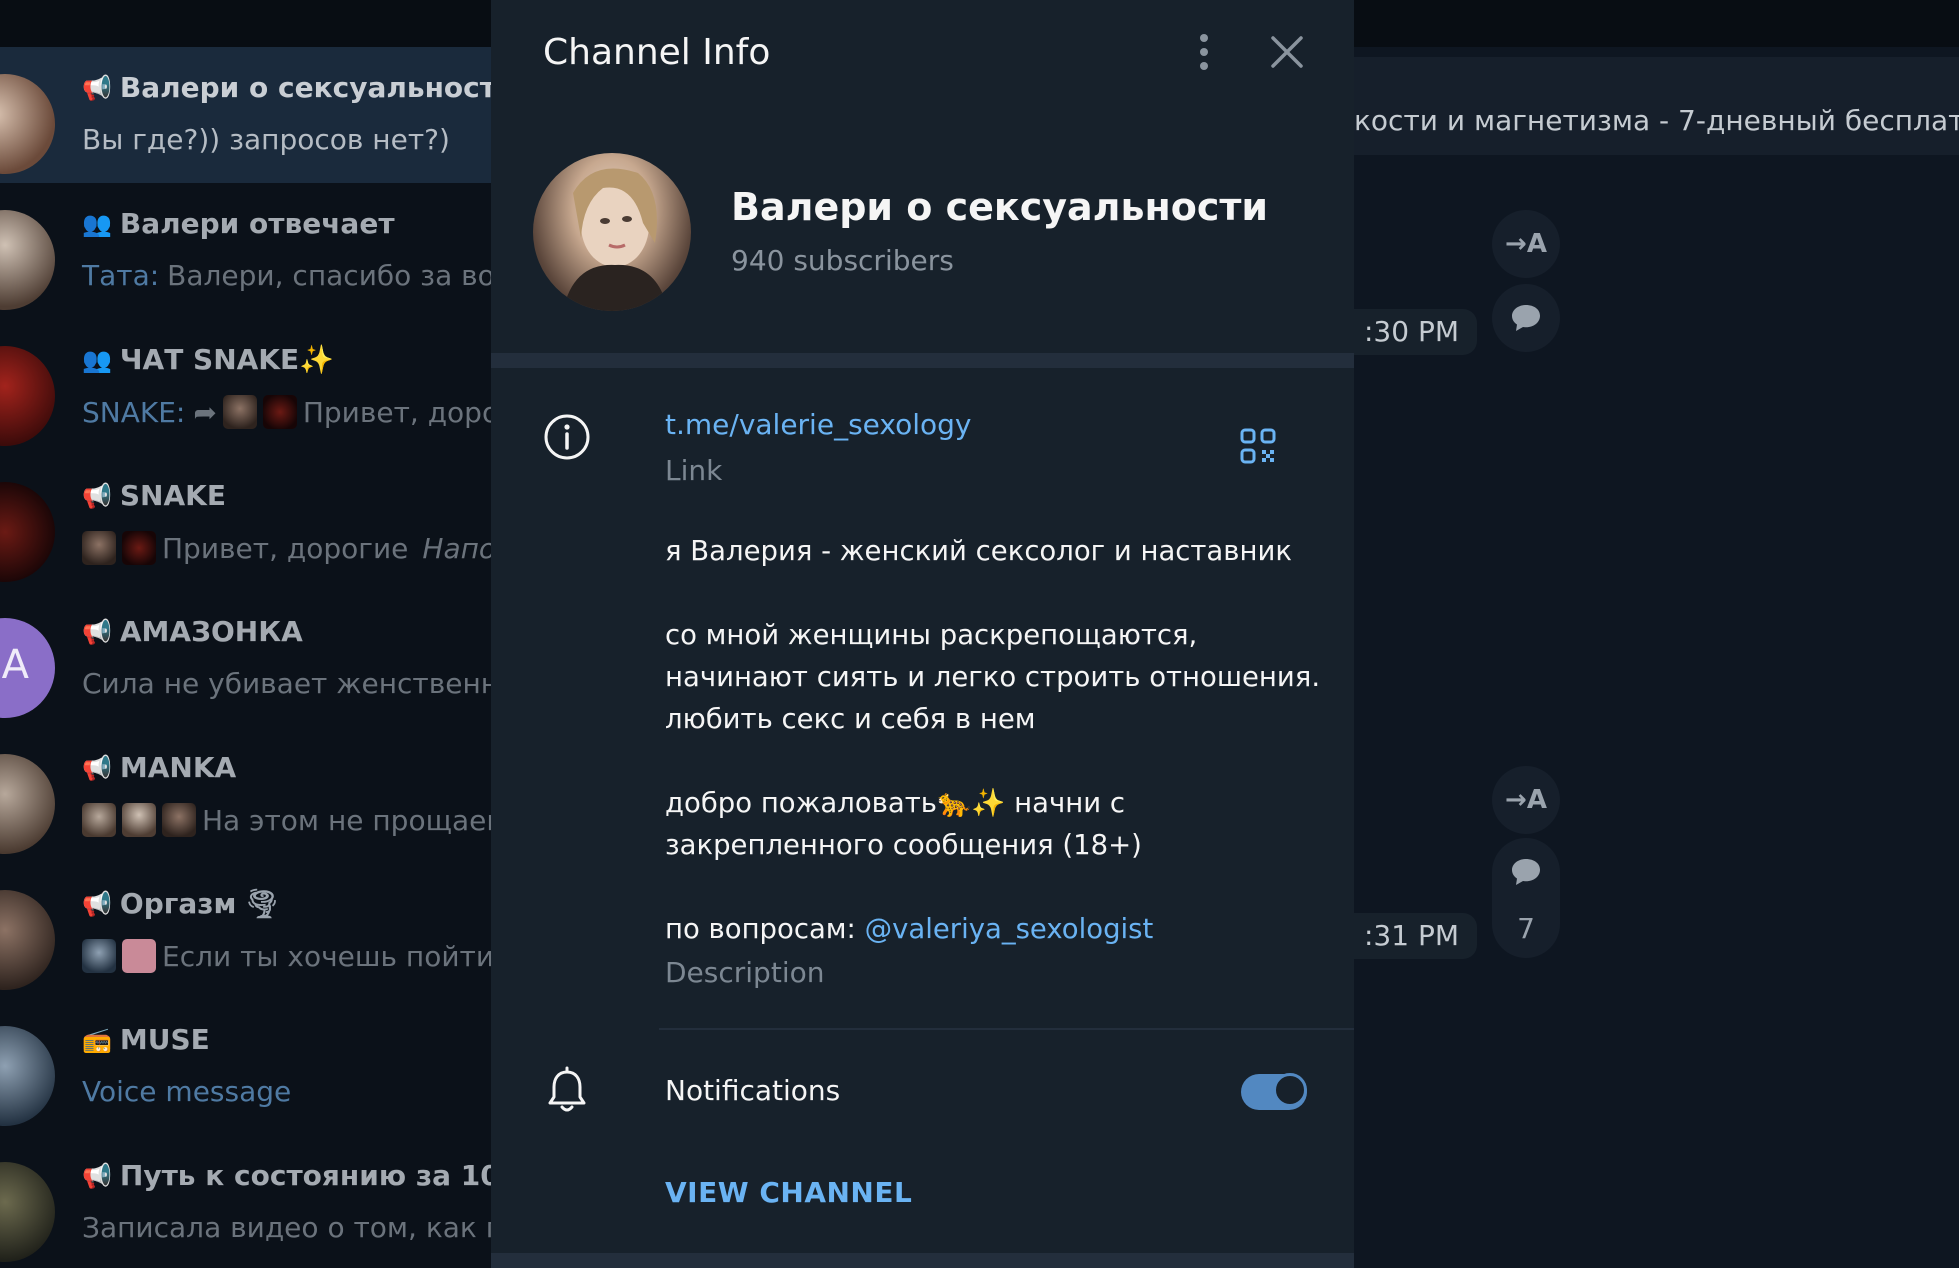 This screenshot has width=1959, height=1268. What do you see at coordinates (266, 139) in the screenshot?
I see `chat-preview: Вы где?)) запросов нет?)` at bounding box center [266, 139].